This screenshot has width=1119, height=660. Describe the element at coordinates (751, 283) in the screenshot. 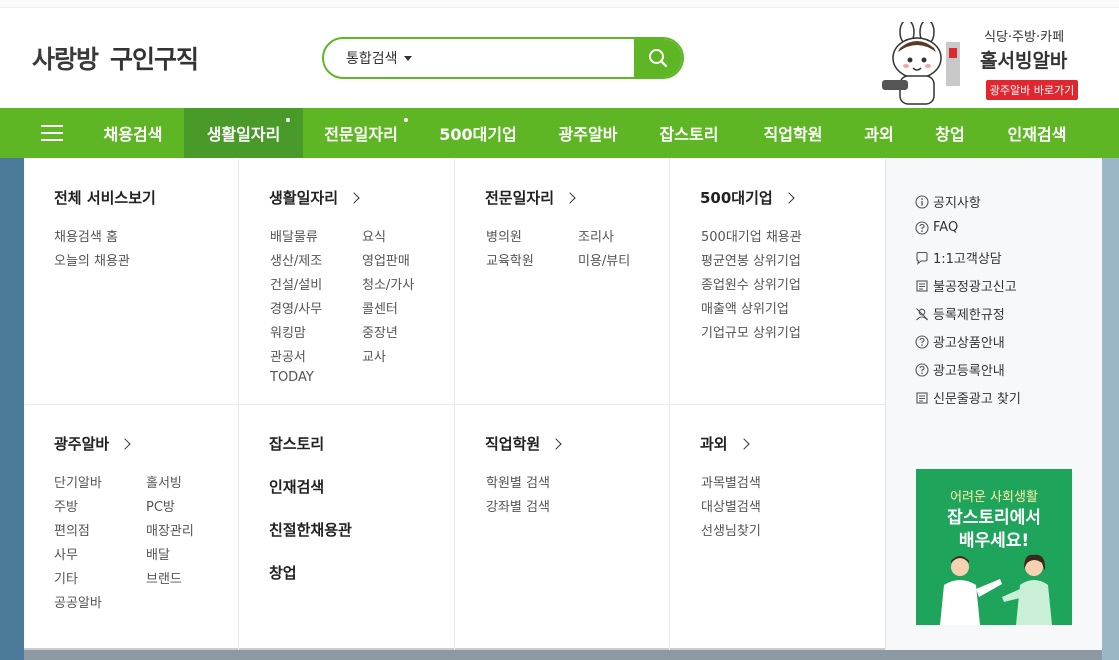

I see `link-top500: 종업원수 상위기업` at that location.